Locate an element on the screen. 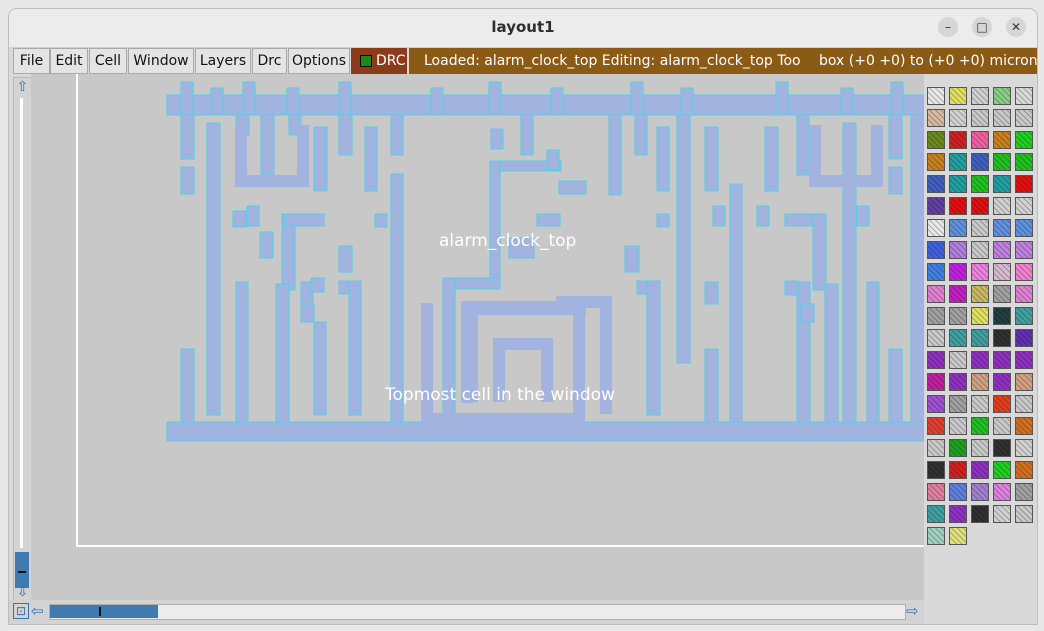 The image size is (1044, 631). scroll-right-icon: ⇨ is located at coordinates (915, 611).